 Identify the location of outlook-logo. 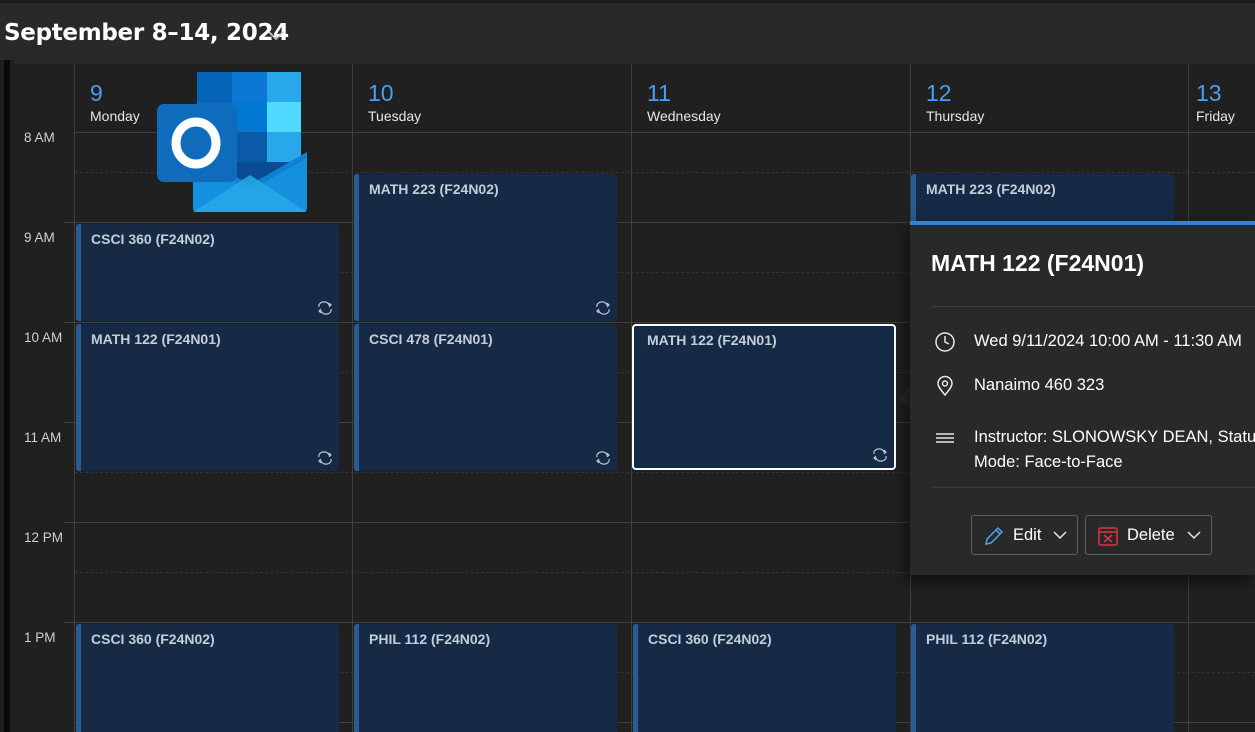
(232, 142).